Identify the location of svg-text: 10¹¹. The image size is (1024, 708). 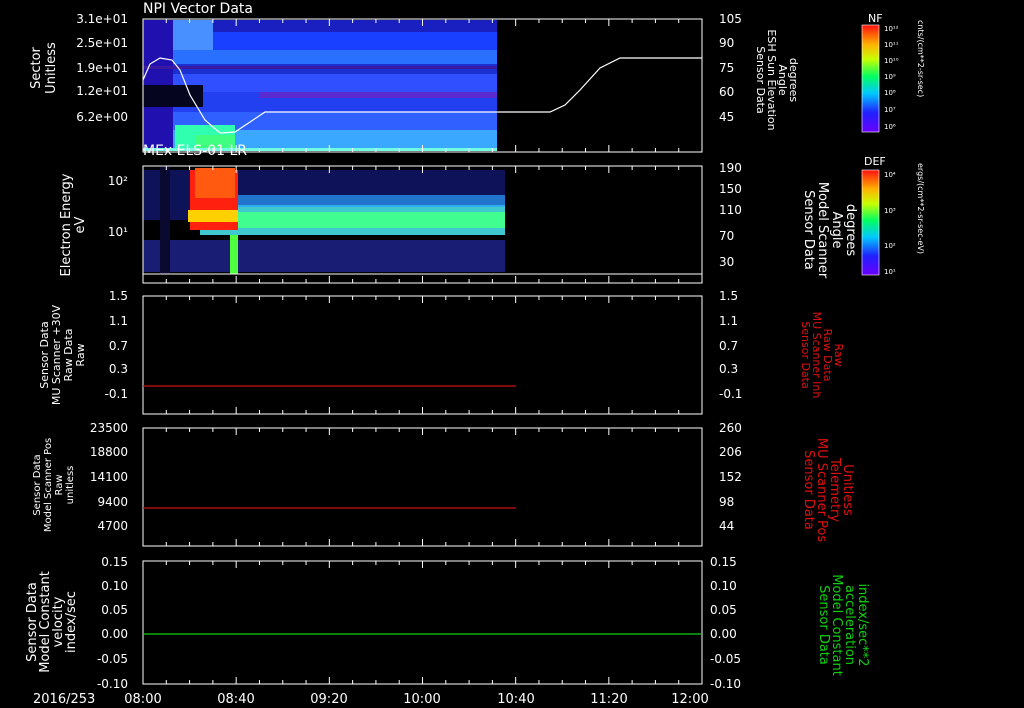
(891, 45).